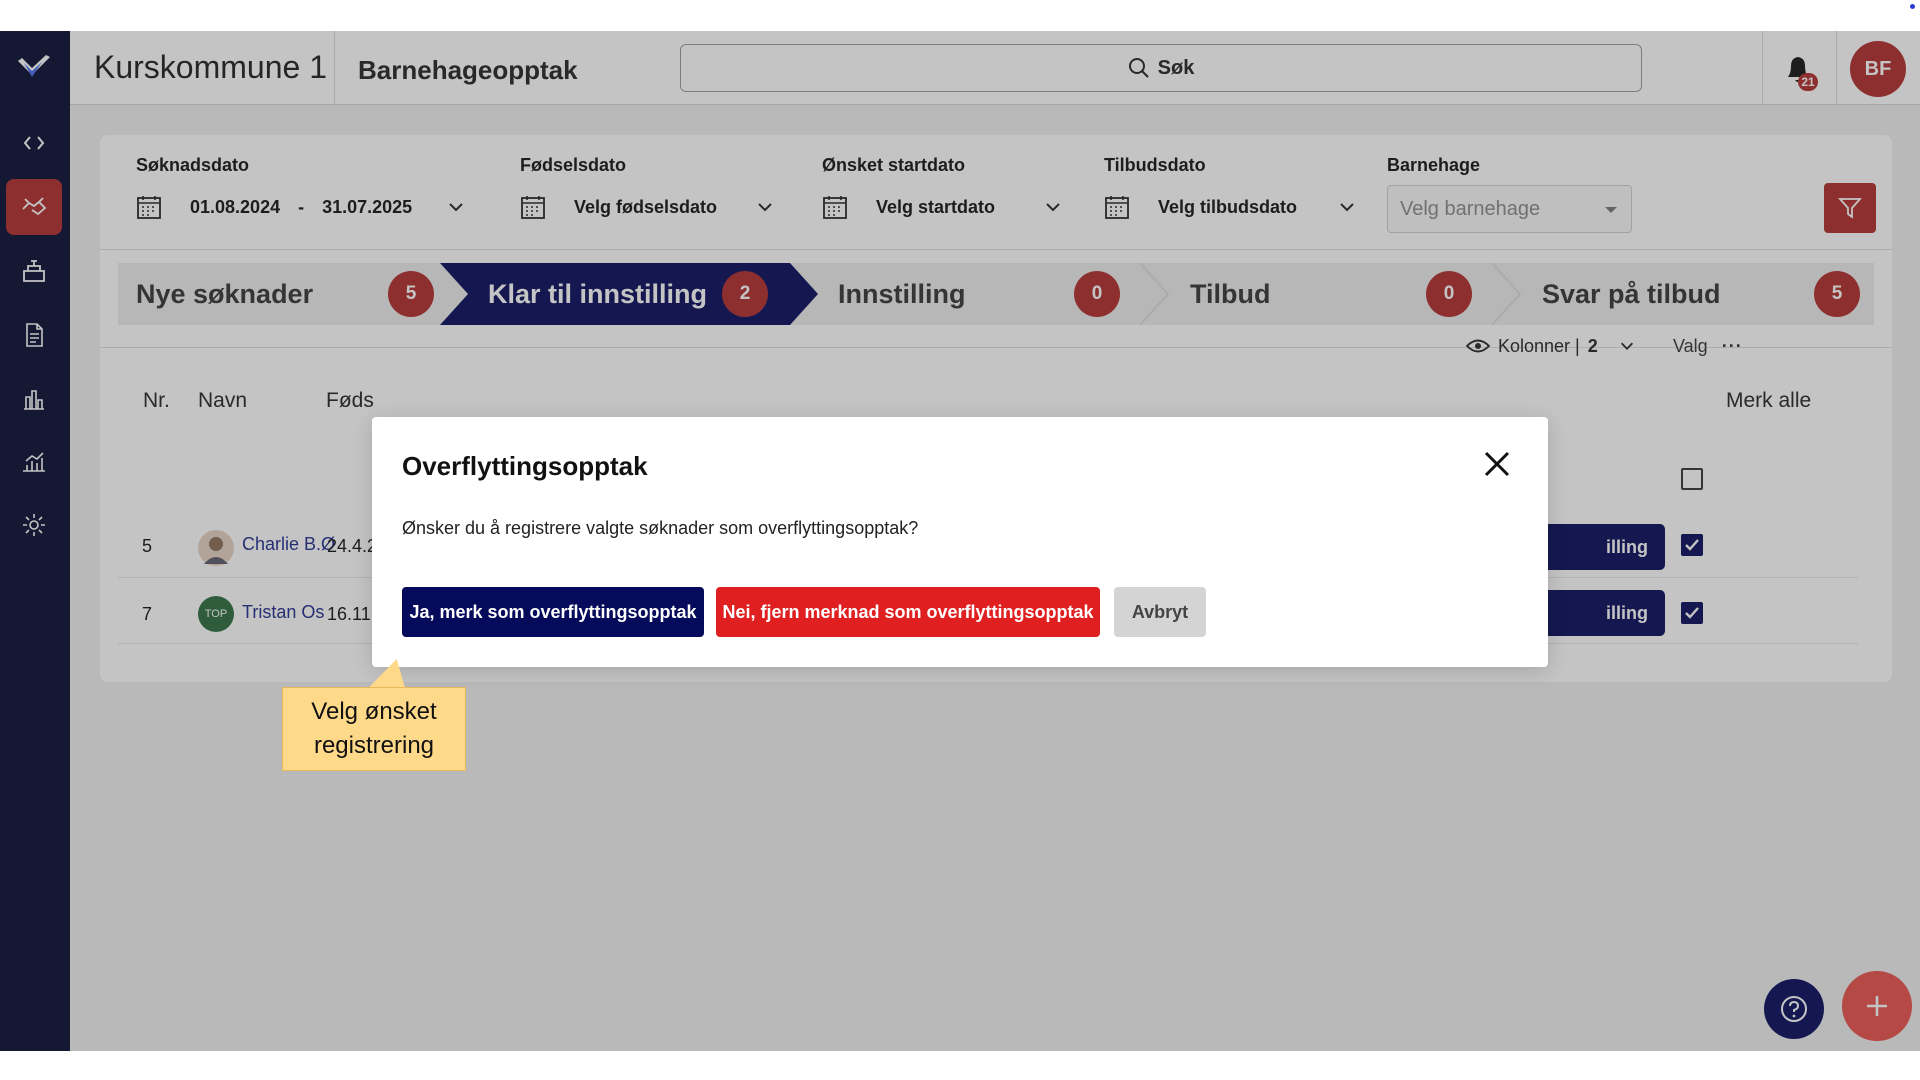 The width and height of the screenshot is (1920, 1080). I want to click on cancel-button: Avbryt, so click(1160, 612).